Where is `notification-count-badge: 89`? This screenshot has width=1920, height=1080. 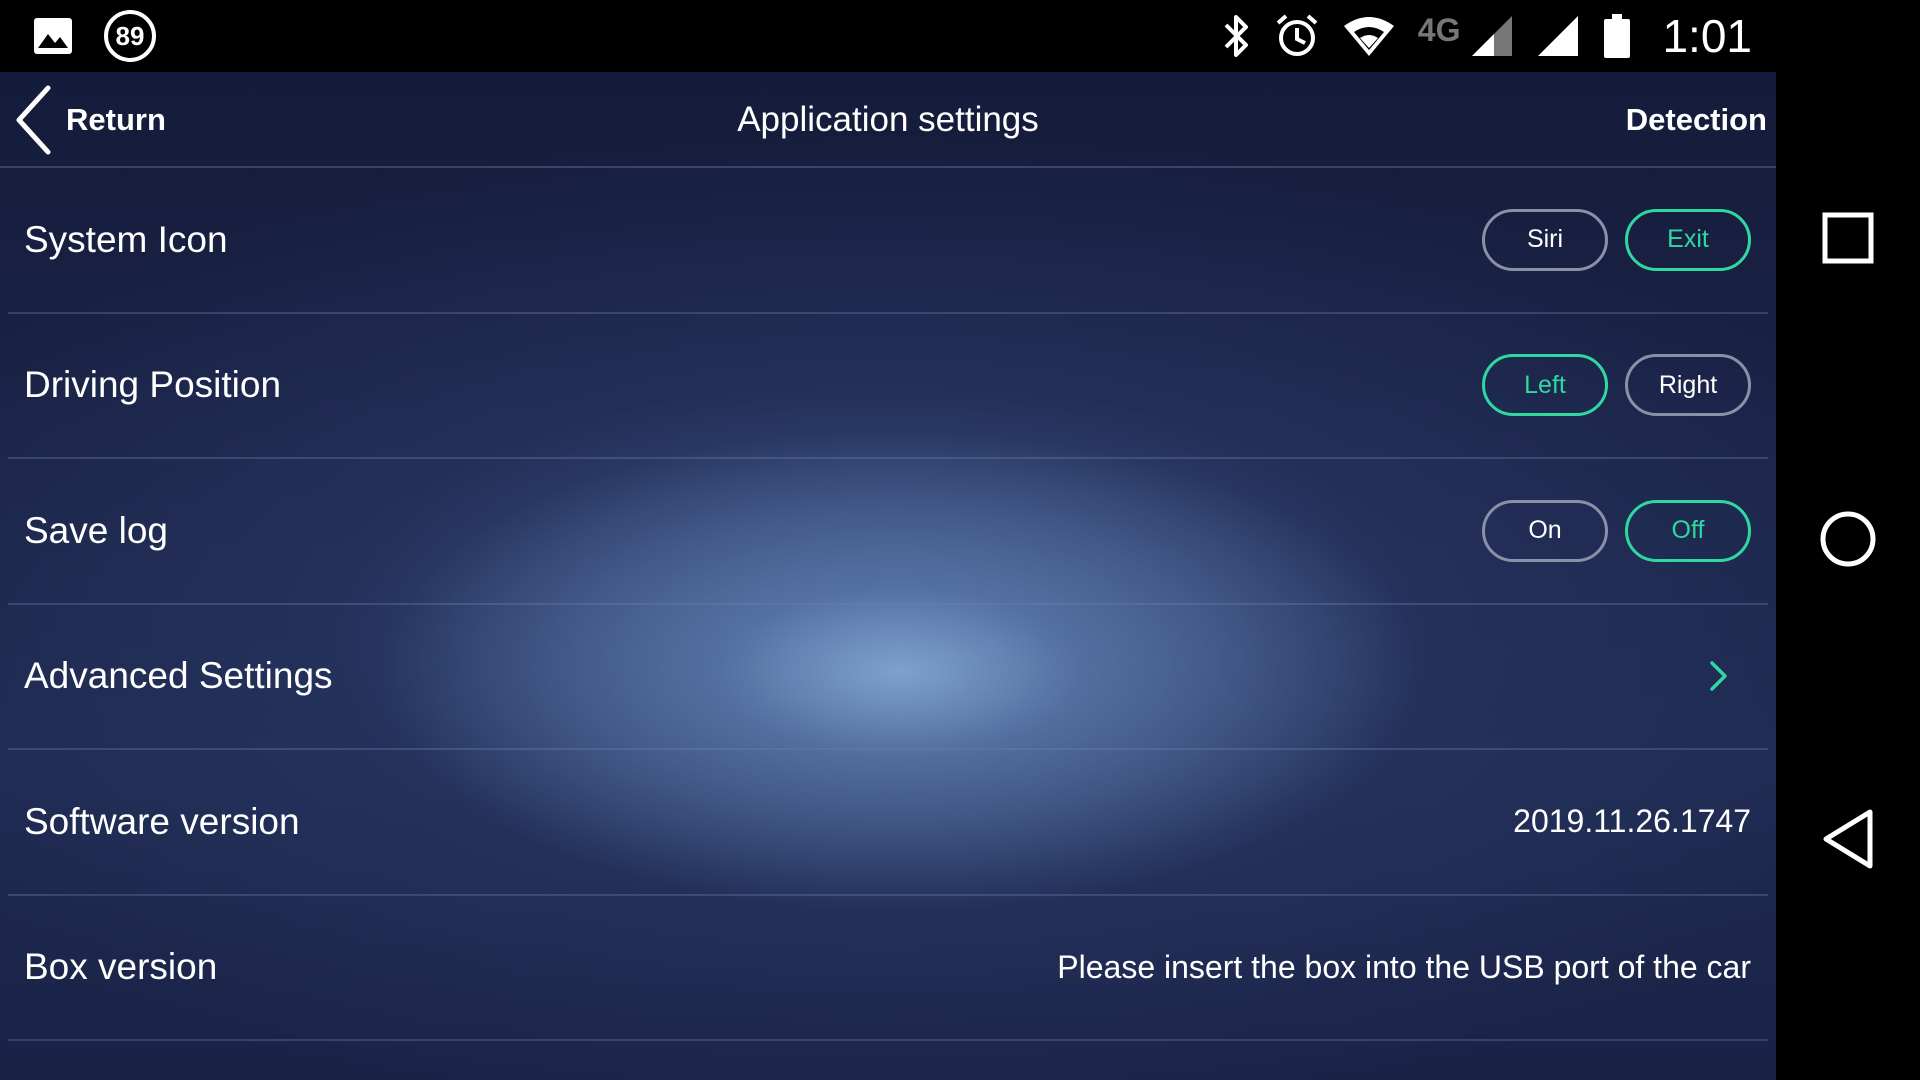
notification-count-badge: 89 is located at coordinates (130, 36).